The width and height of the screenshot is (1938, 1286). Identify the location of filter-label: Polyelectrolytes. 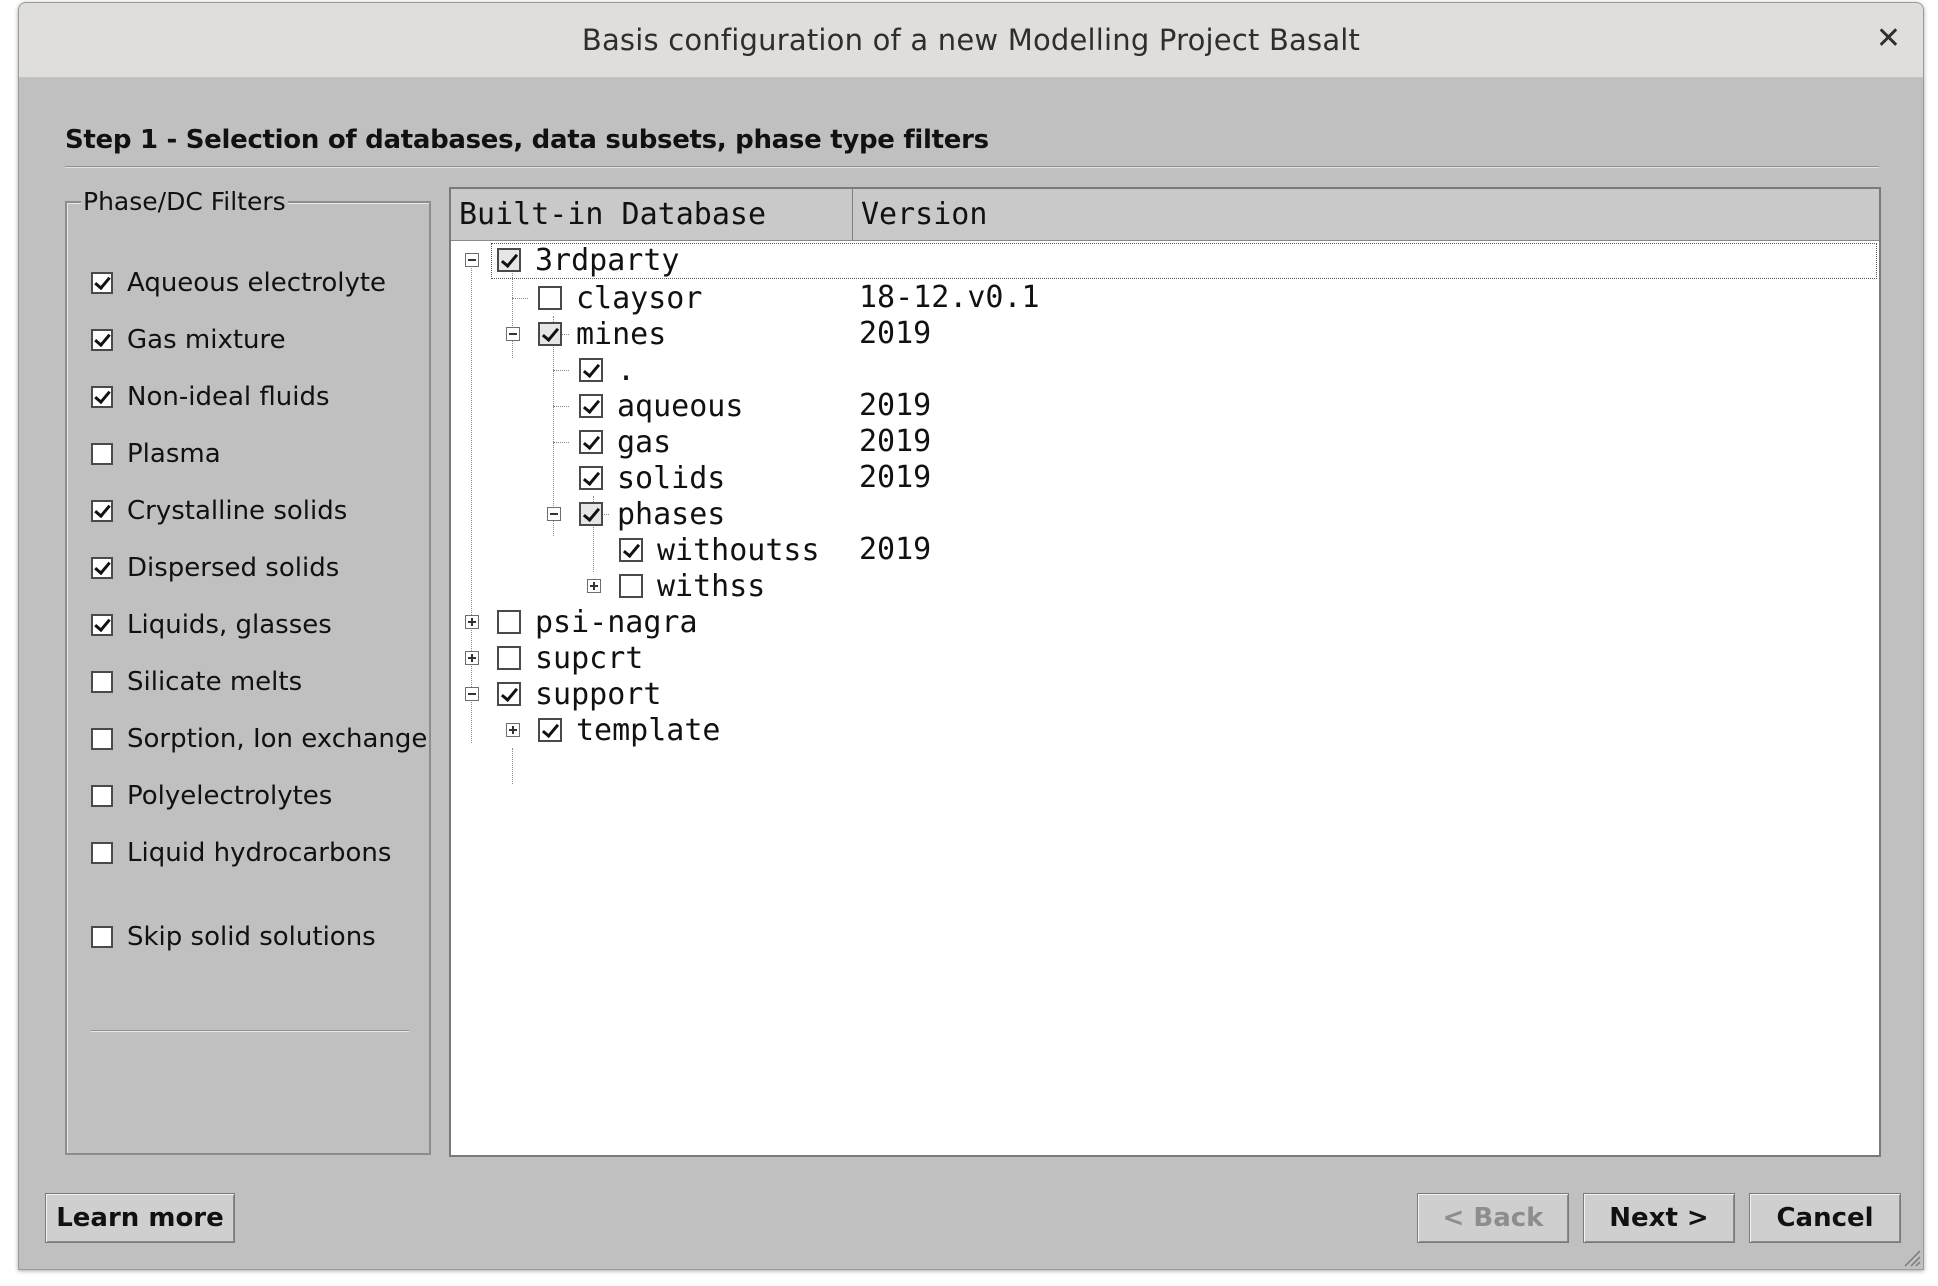
(230, 796).